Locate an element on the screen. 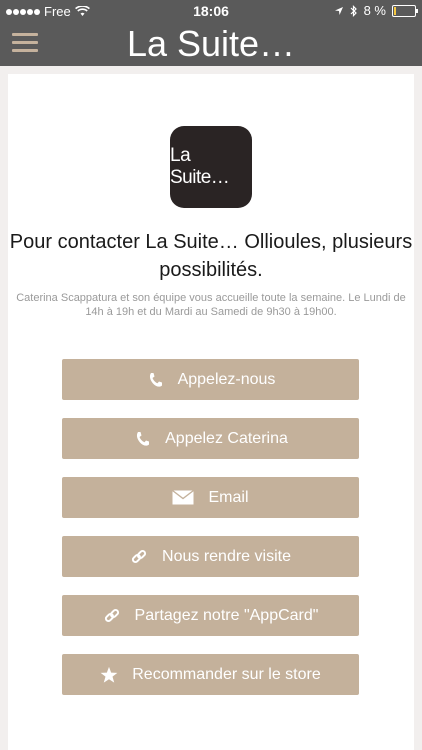 This screenshot has height=750, width=422. call-us-button: Appelez-nous is located at coordinates (210, 379).